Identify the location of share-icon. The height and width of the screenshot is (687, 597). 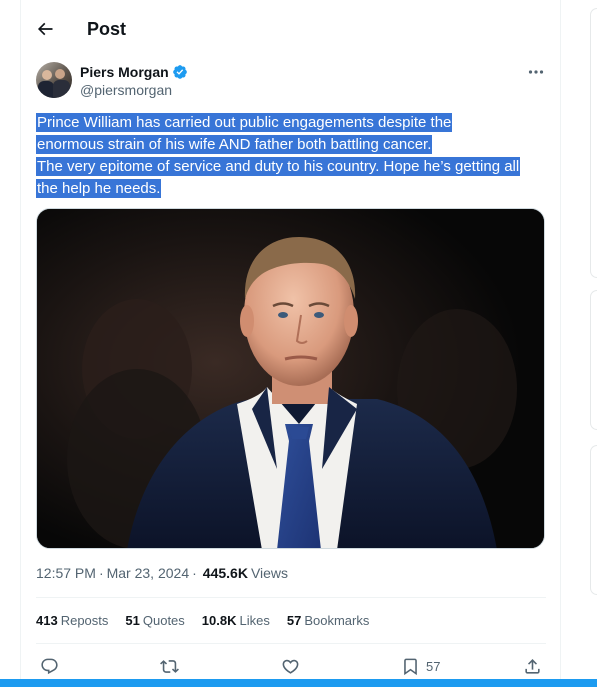
(532, 666).